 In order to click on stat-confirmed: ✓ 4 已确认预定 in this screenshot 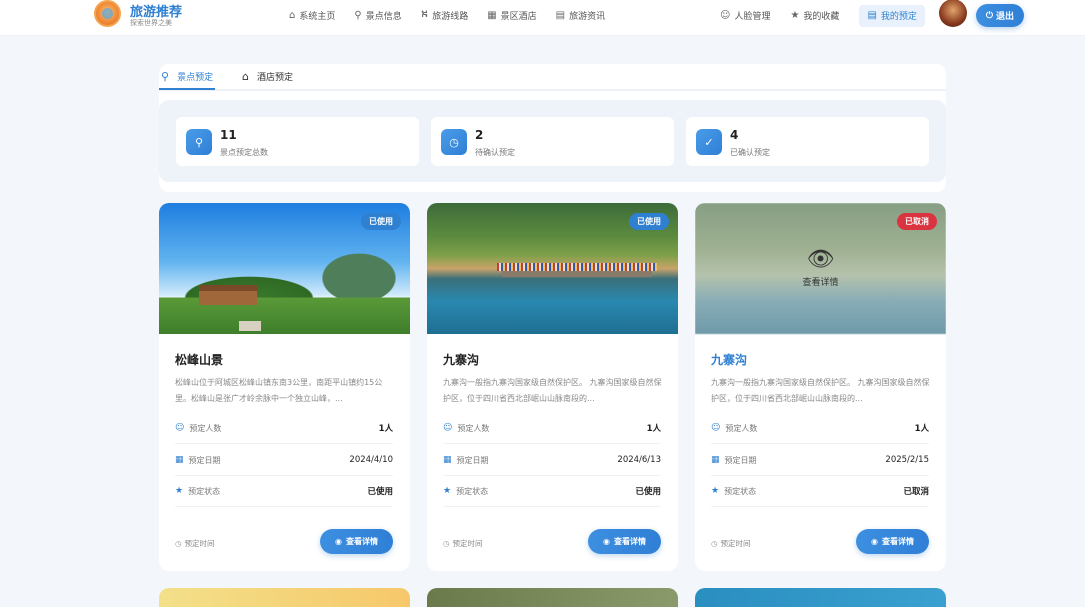, I will do `click(807, 141)`.